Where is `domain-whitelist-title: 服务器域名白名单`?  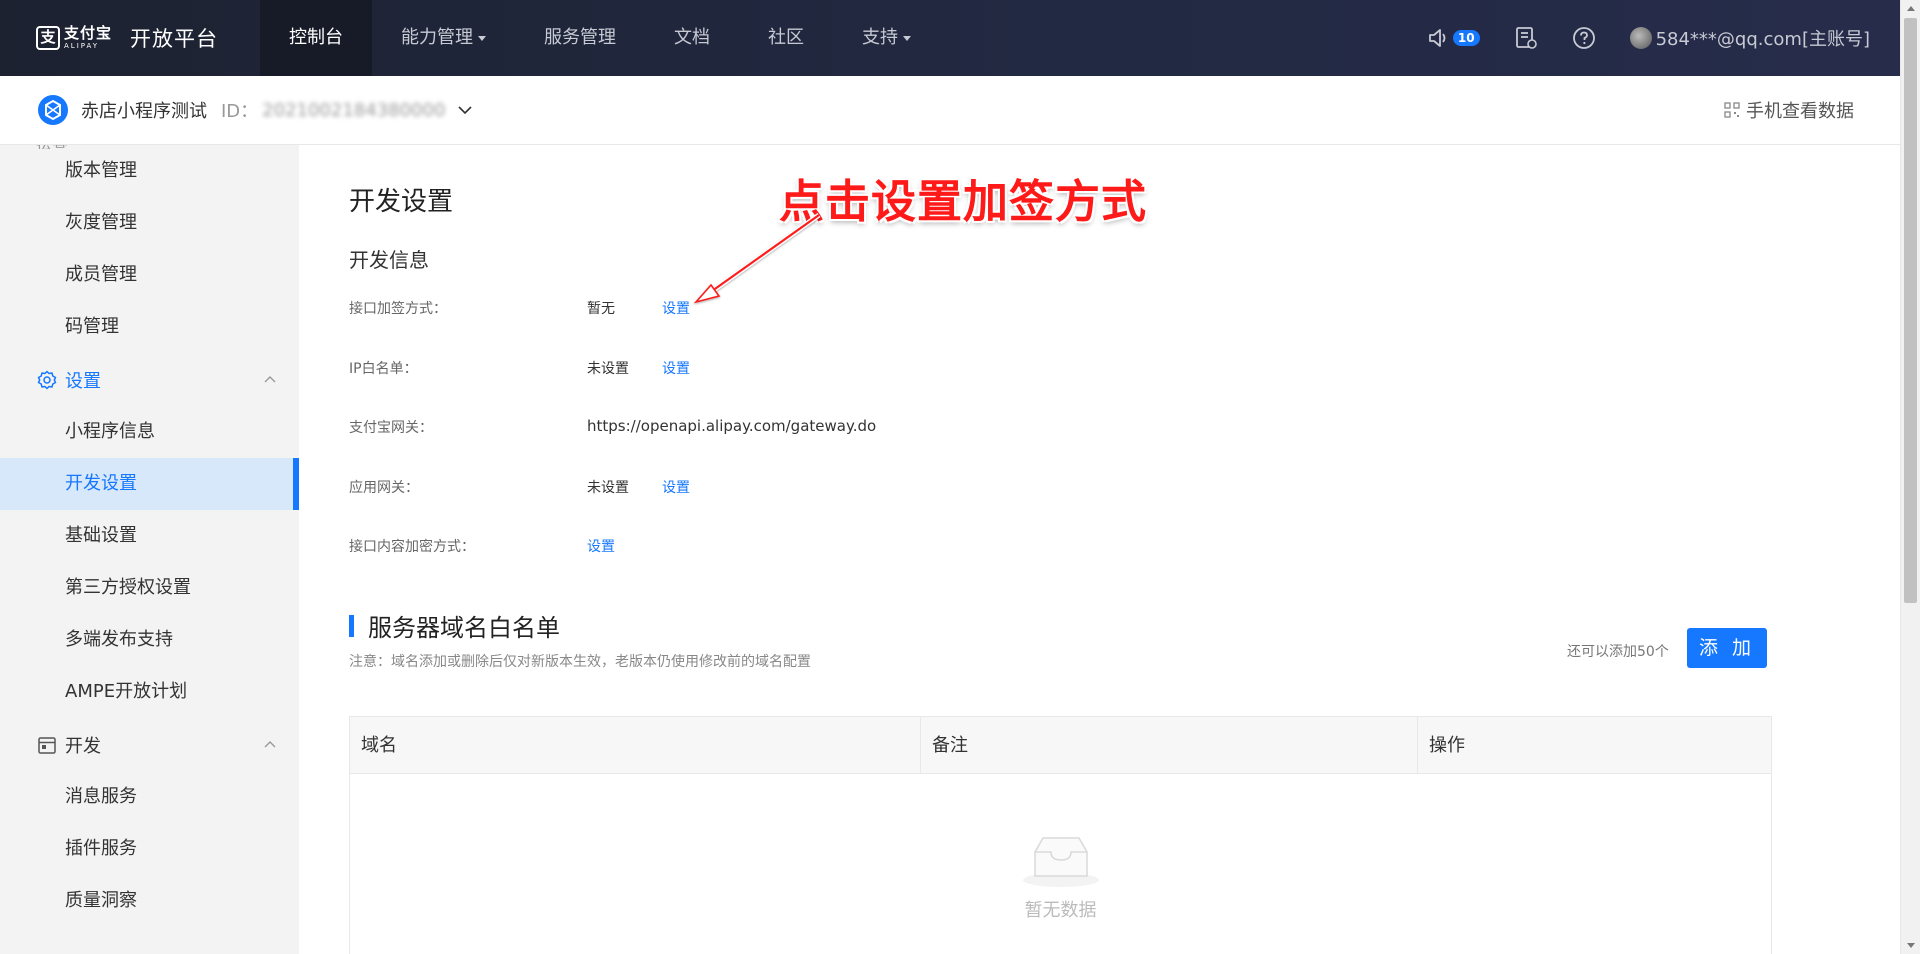 domain-whitelist-title: 服务器域名白名单 is located at coordinates (464, 628).